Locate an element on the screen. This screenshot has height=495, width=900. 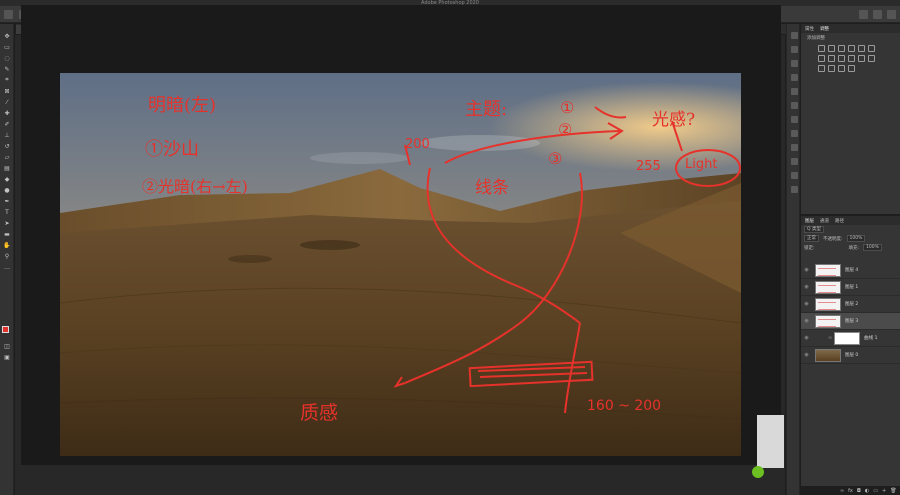
brightness-contrast-icon is located at coordinates (821, 48).